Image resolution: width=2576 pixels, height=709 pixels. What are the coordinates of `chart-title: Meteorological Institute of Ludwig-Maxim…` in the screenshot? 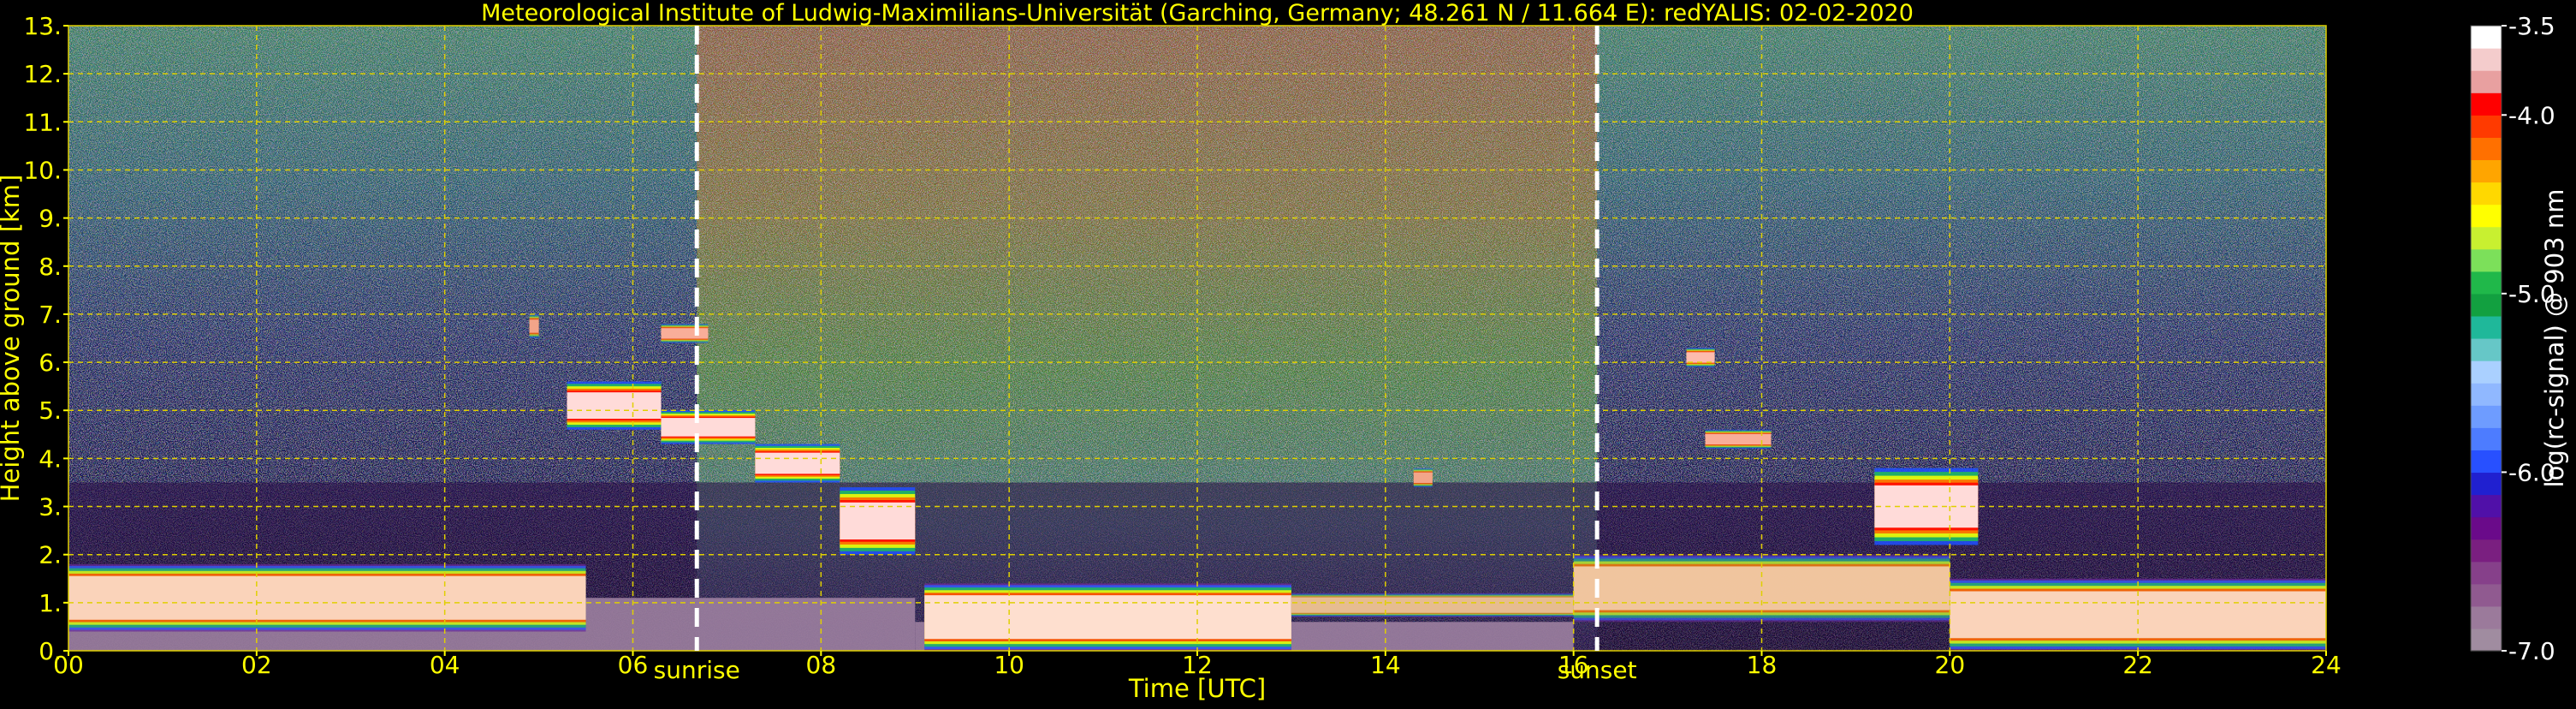 It's located at (1197, 13).